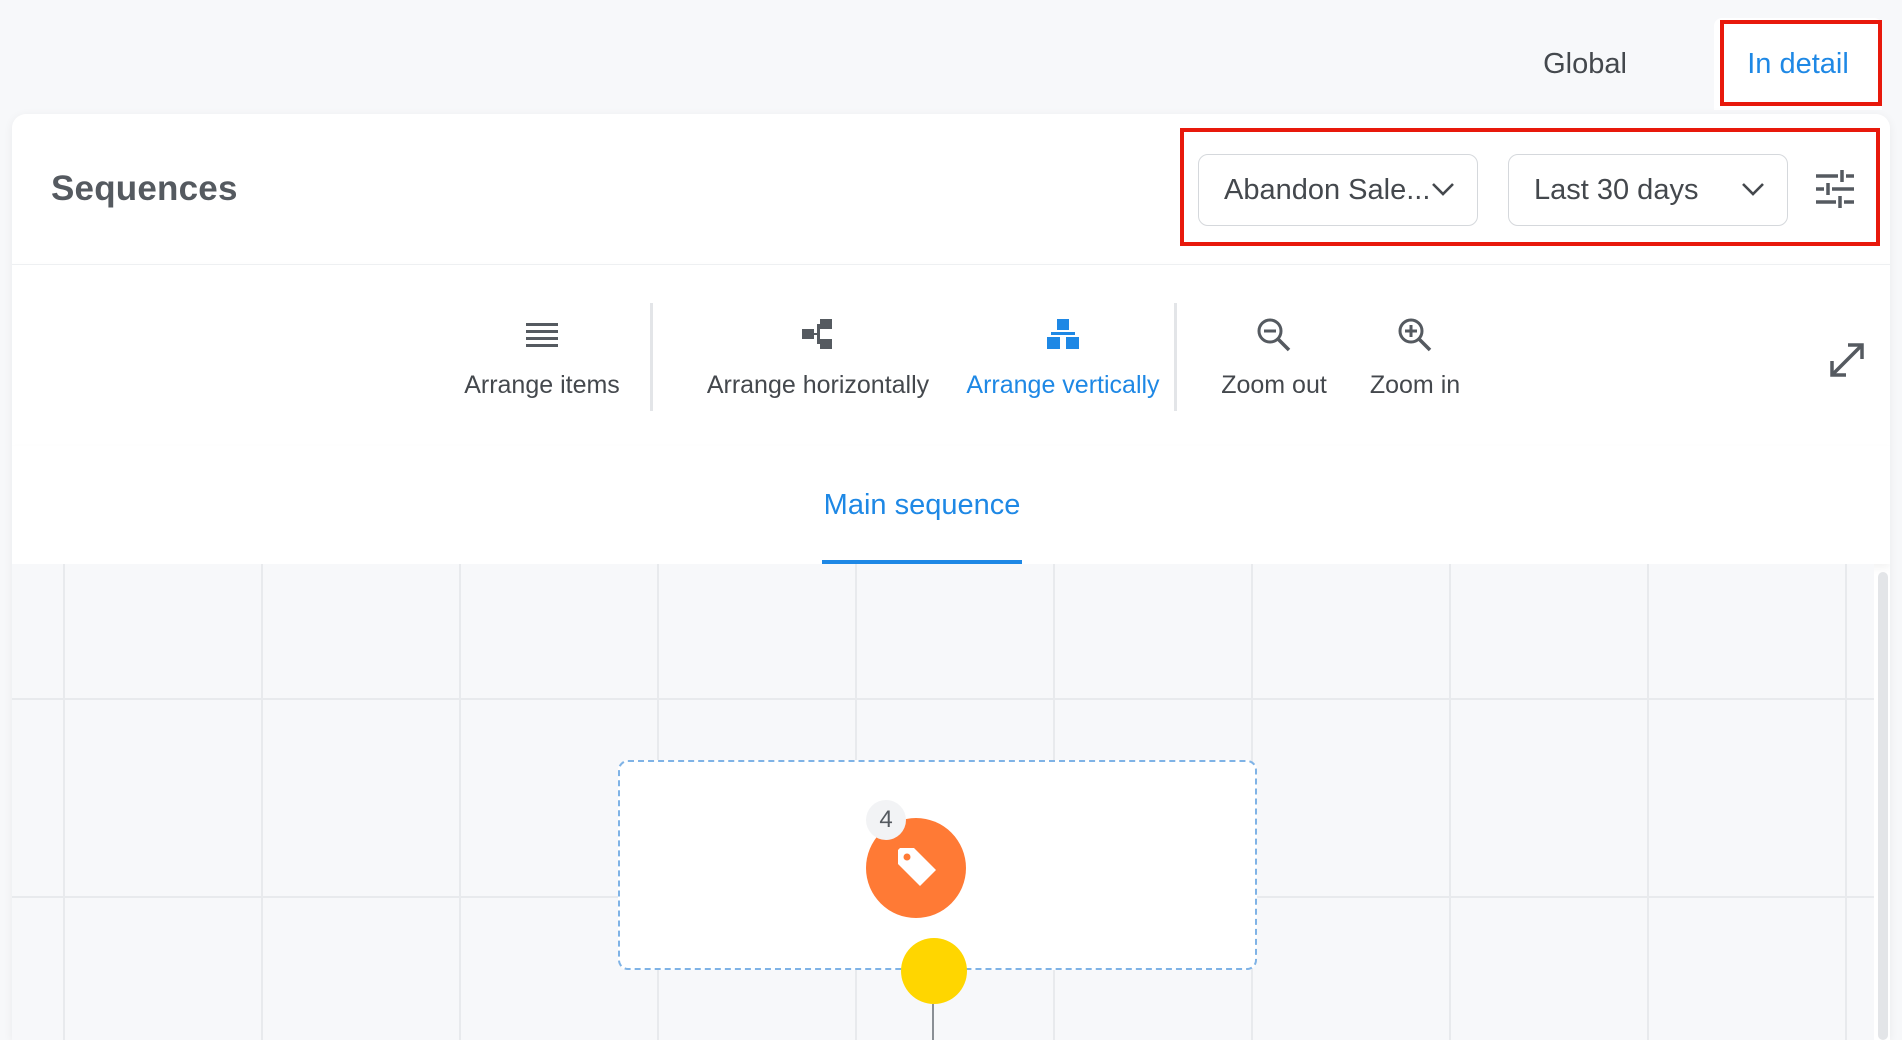 This screenshot has width=1902, height=1040. What do you see at coordinates (1274, 356) in the screenshot?
I see `zoom-out-button: Zoom out` at bounding box center [1274, 356].